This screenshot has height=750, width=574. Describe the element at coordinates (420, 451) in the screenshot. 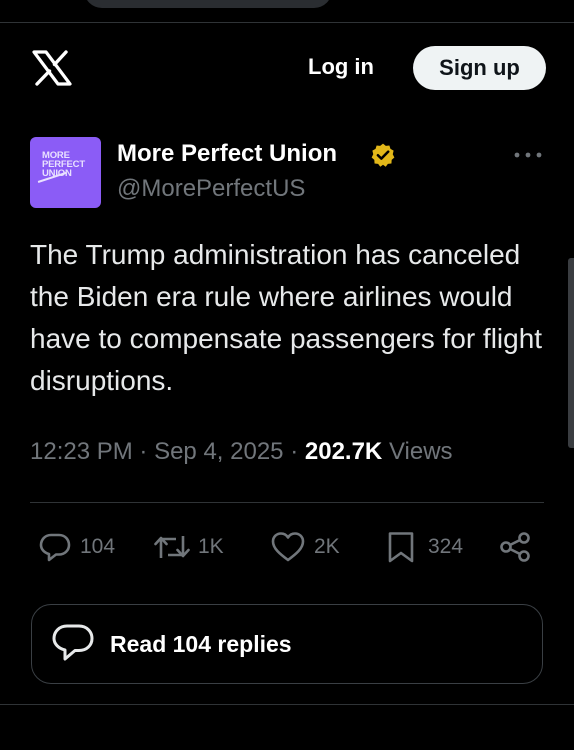

I see `views-label: Views` at that location.